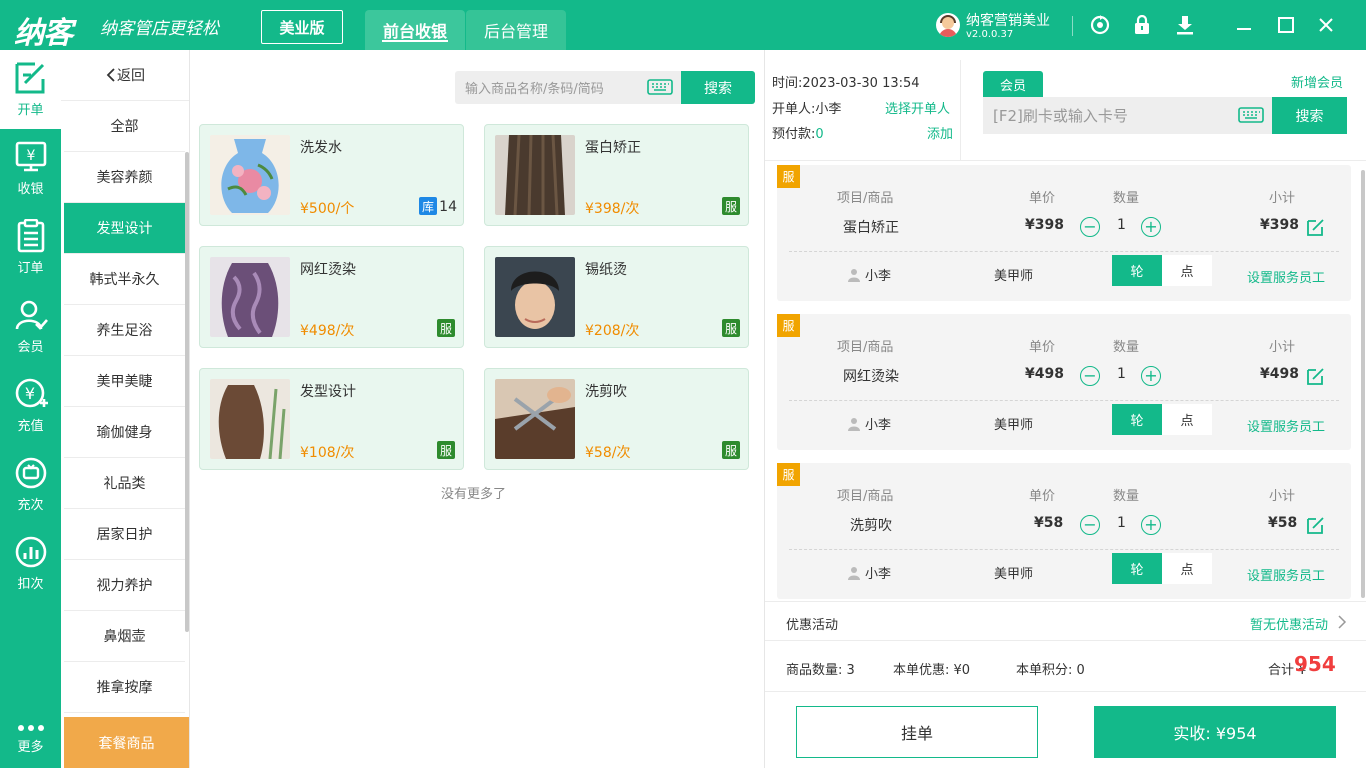 This screenshot has width=1366, height=768. Describe the element at coordinates (535, 175) in the screenshot. I see `product-image-straight-hair` at that location.